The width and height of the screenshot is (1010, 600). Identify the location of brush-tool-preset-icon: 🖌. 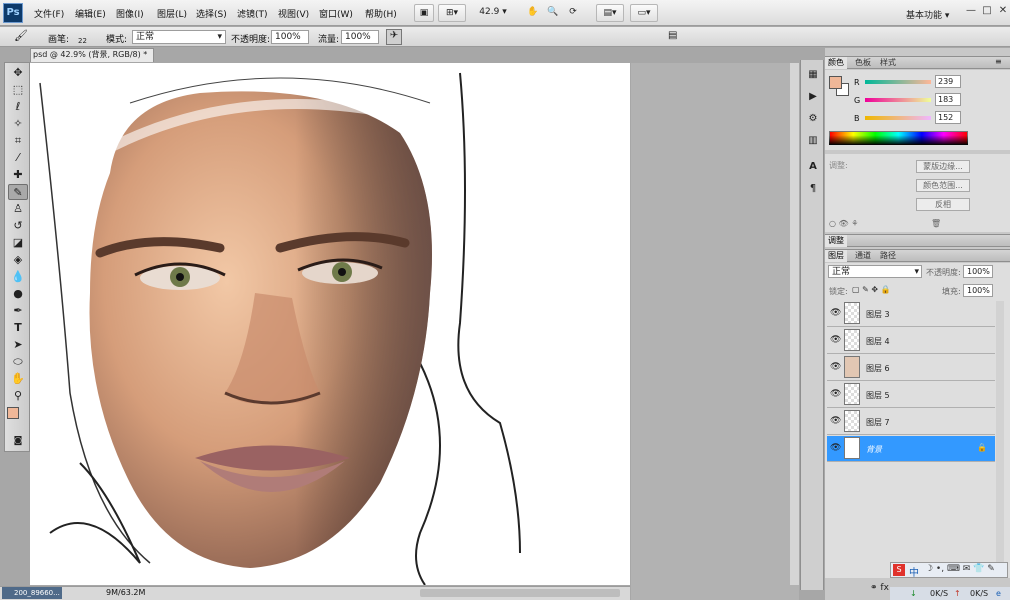
(21, 35).